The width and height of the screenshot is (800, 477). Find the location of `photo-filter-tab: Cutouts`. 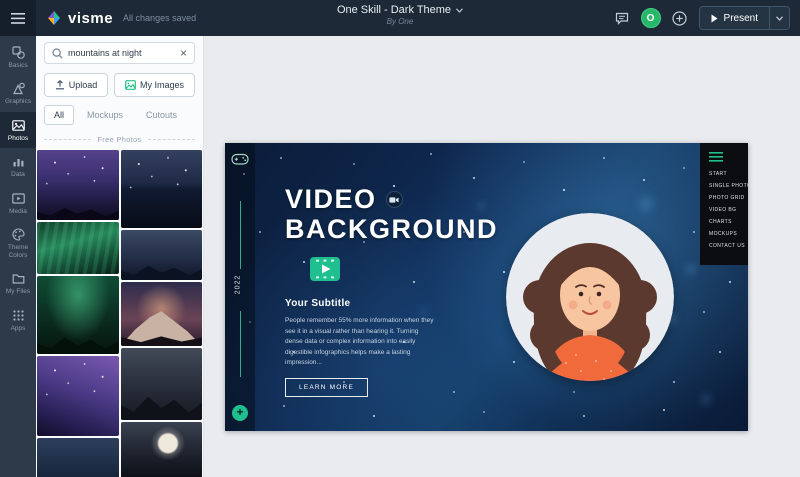

photo-filter-tab: Cutouts is located at coordinates (161, 115).